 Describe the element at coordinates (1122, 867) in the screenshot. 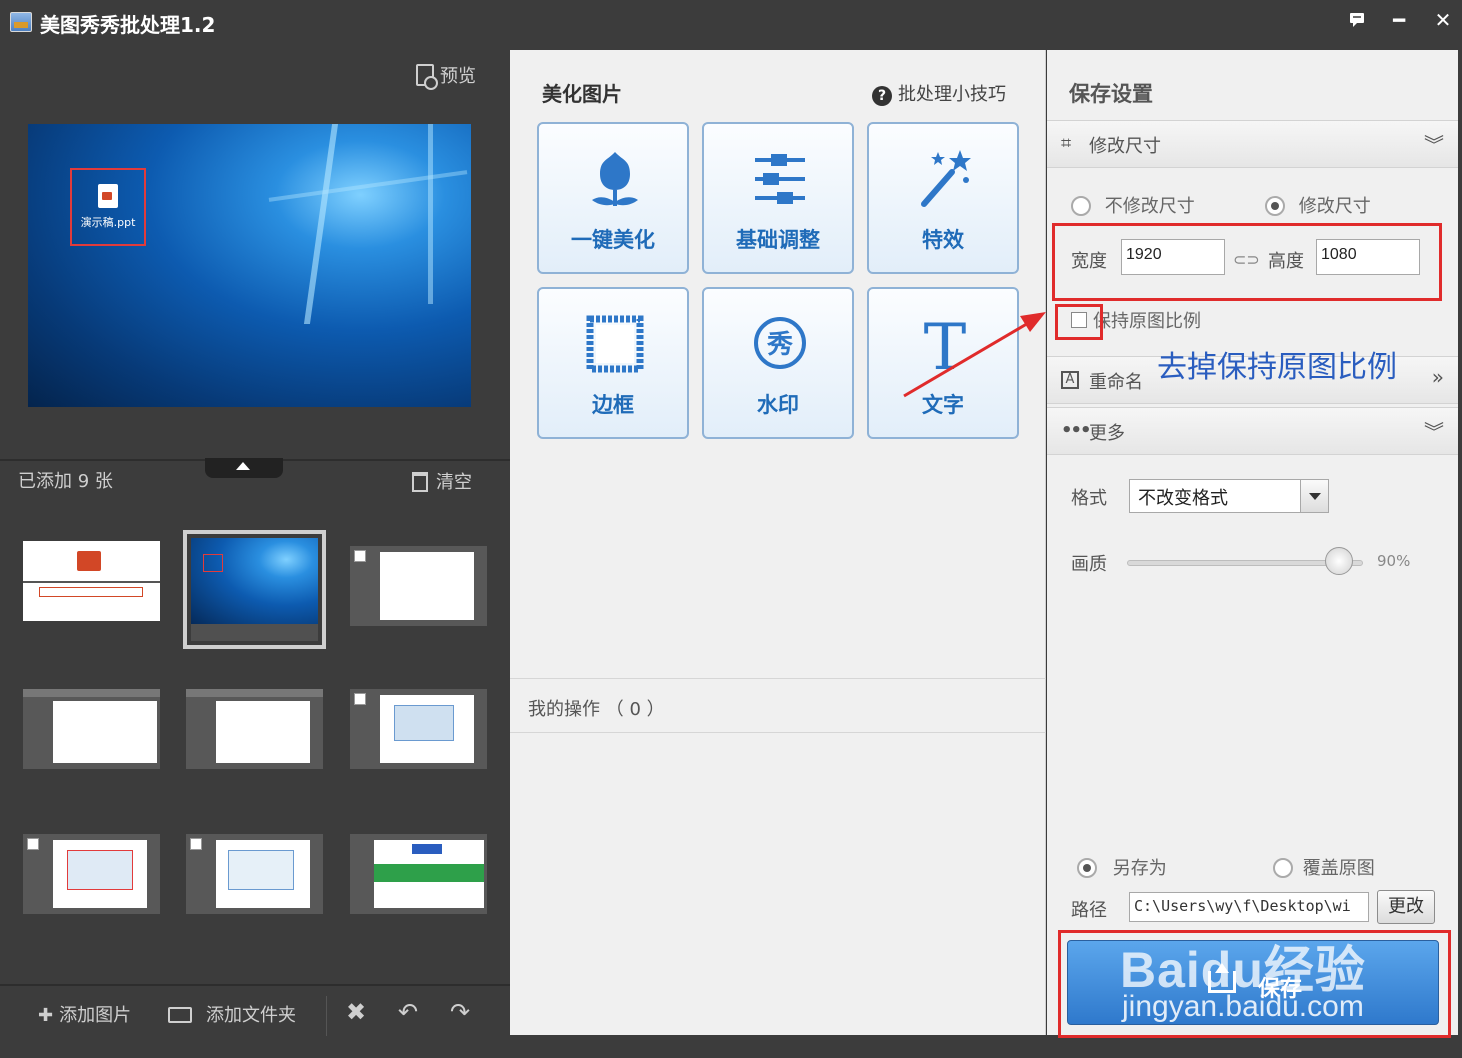

I see `save-as-radio: 另存为` at that location.